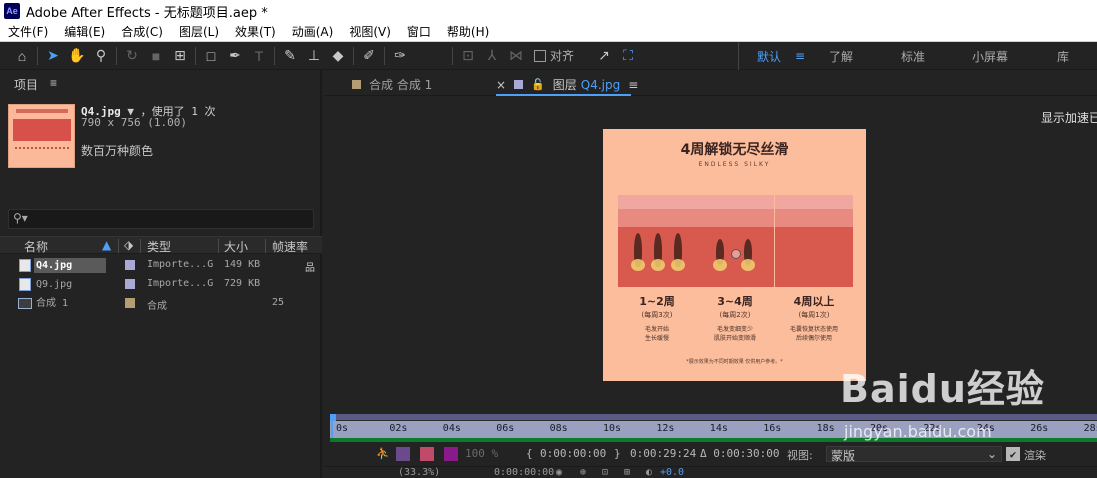 This screenshot has width=1097, height=478. I want to click on tab-composition: 合成 合成 1, so click(392, 84).